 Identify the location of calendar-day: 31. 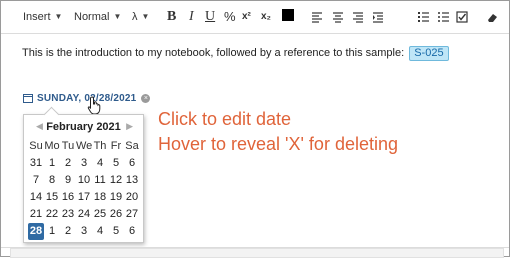
(36, 163).